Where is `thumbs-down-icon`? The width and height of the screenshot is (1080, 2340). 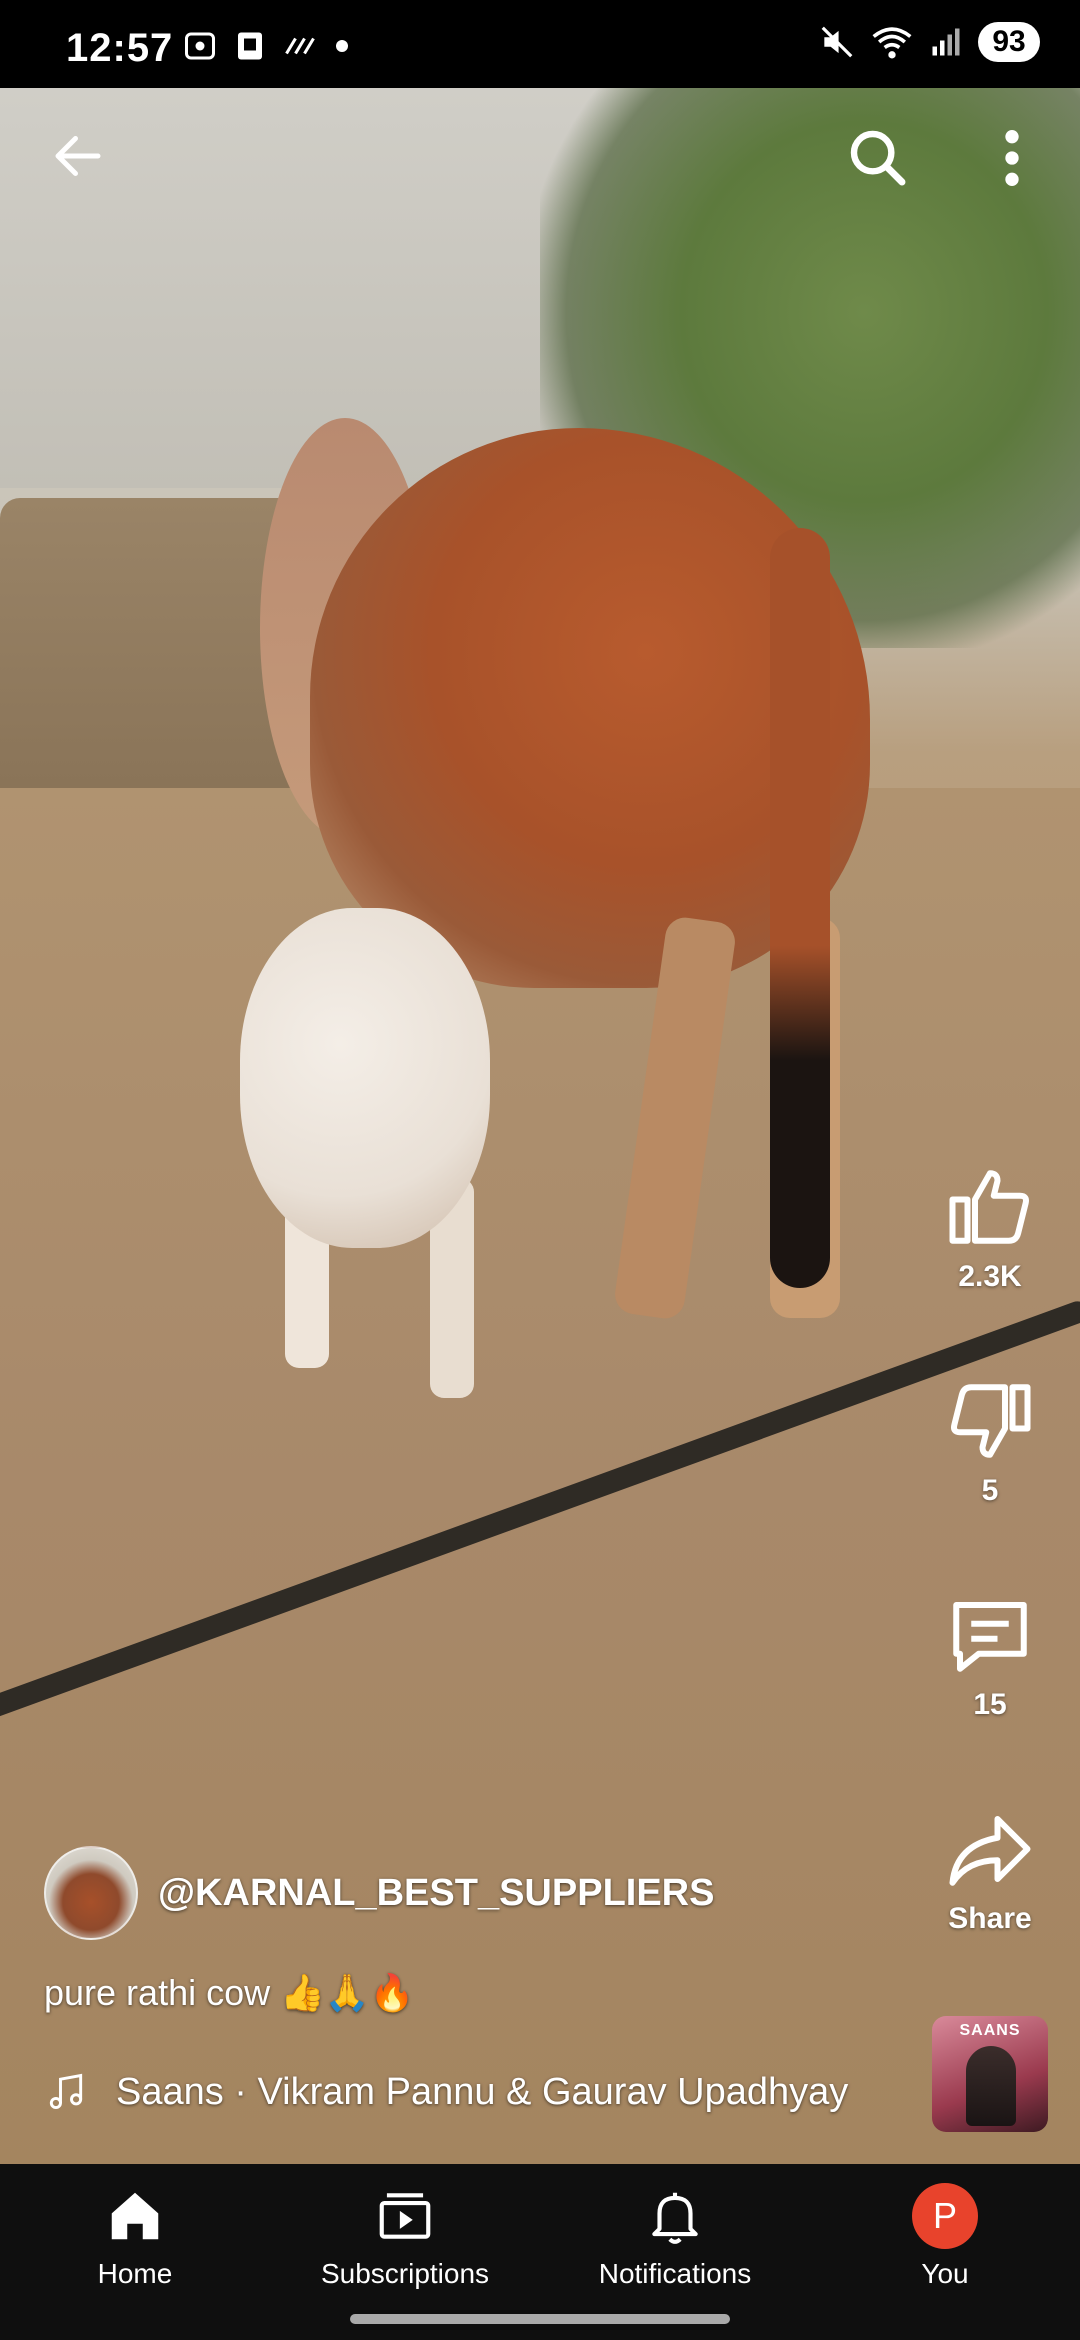
thumbs-down-icon is located at coordinates (991, 1421).